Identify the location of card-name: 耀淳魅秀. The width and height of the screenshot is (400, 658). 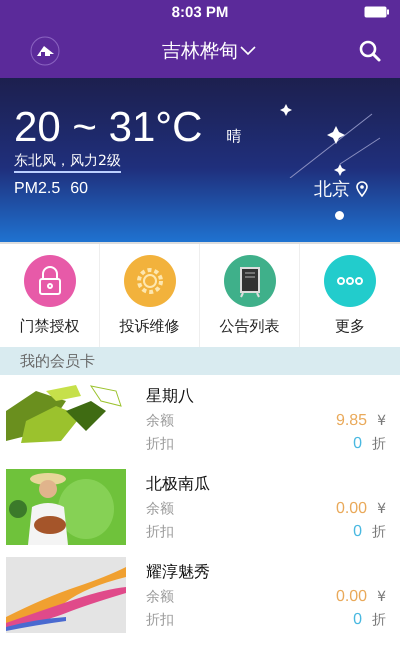
(266, 572).